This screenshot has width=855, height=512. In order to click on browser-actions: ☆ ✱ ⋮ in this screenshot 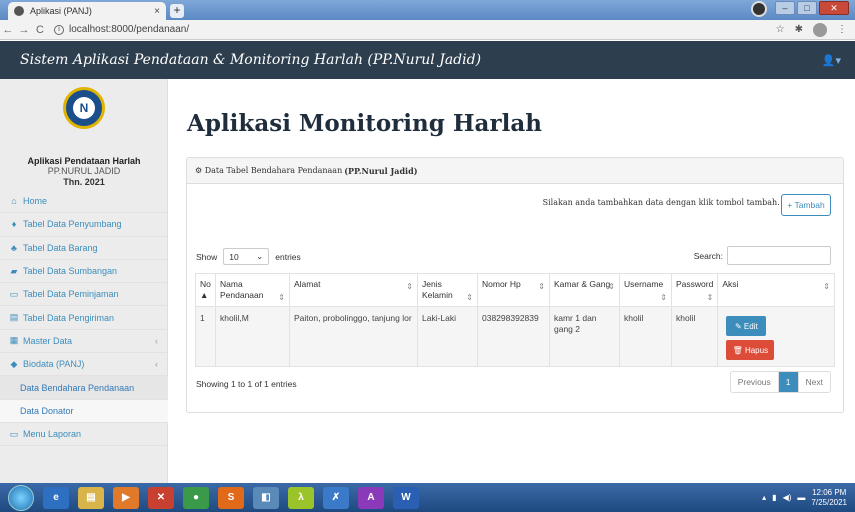, I will do `click(815, 29)`.